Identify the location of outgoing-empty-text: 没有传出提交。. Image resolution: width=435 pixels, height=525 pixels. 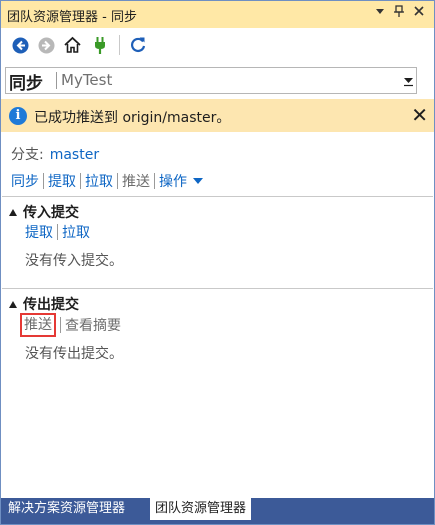
(74, 354).